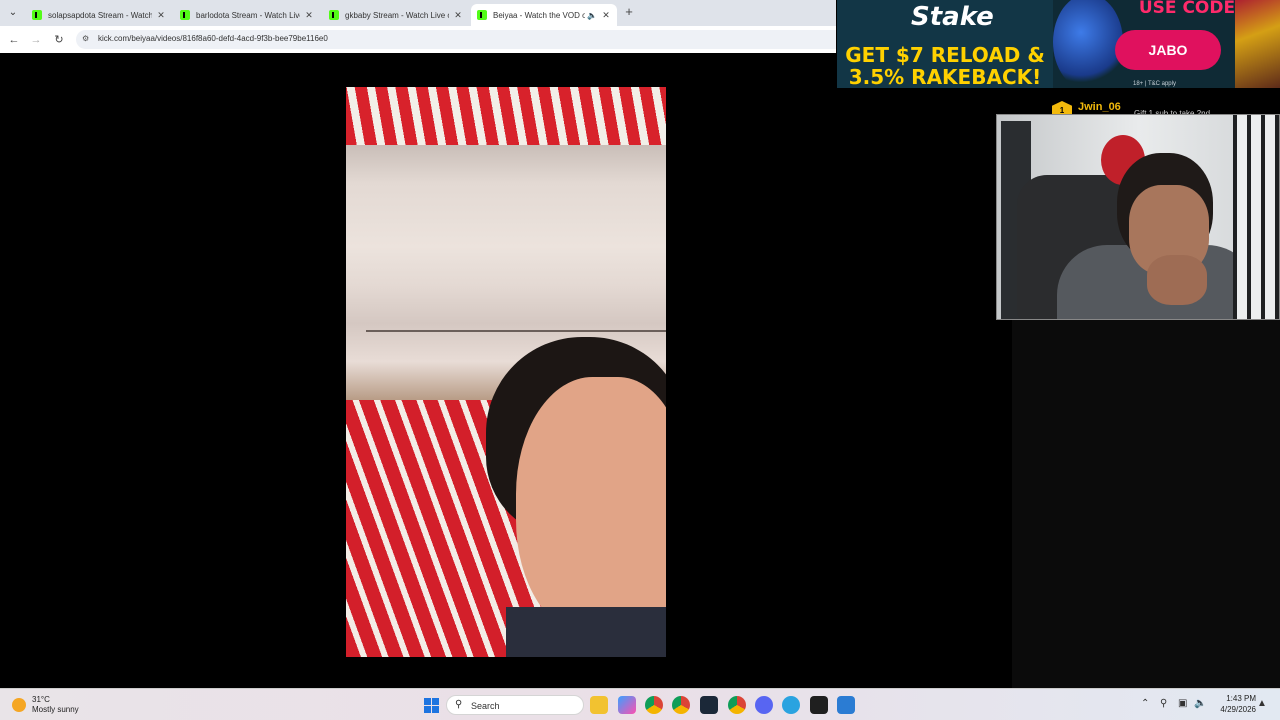 This screenshot has width=1280, height=720. I want to click on weather-desc: Mostly sunny, so click(55, 709).